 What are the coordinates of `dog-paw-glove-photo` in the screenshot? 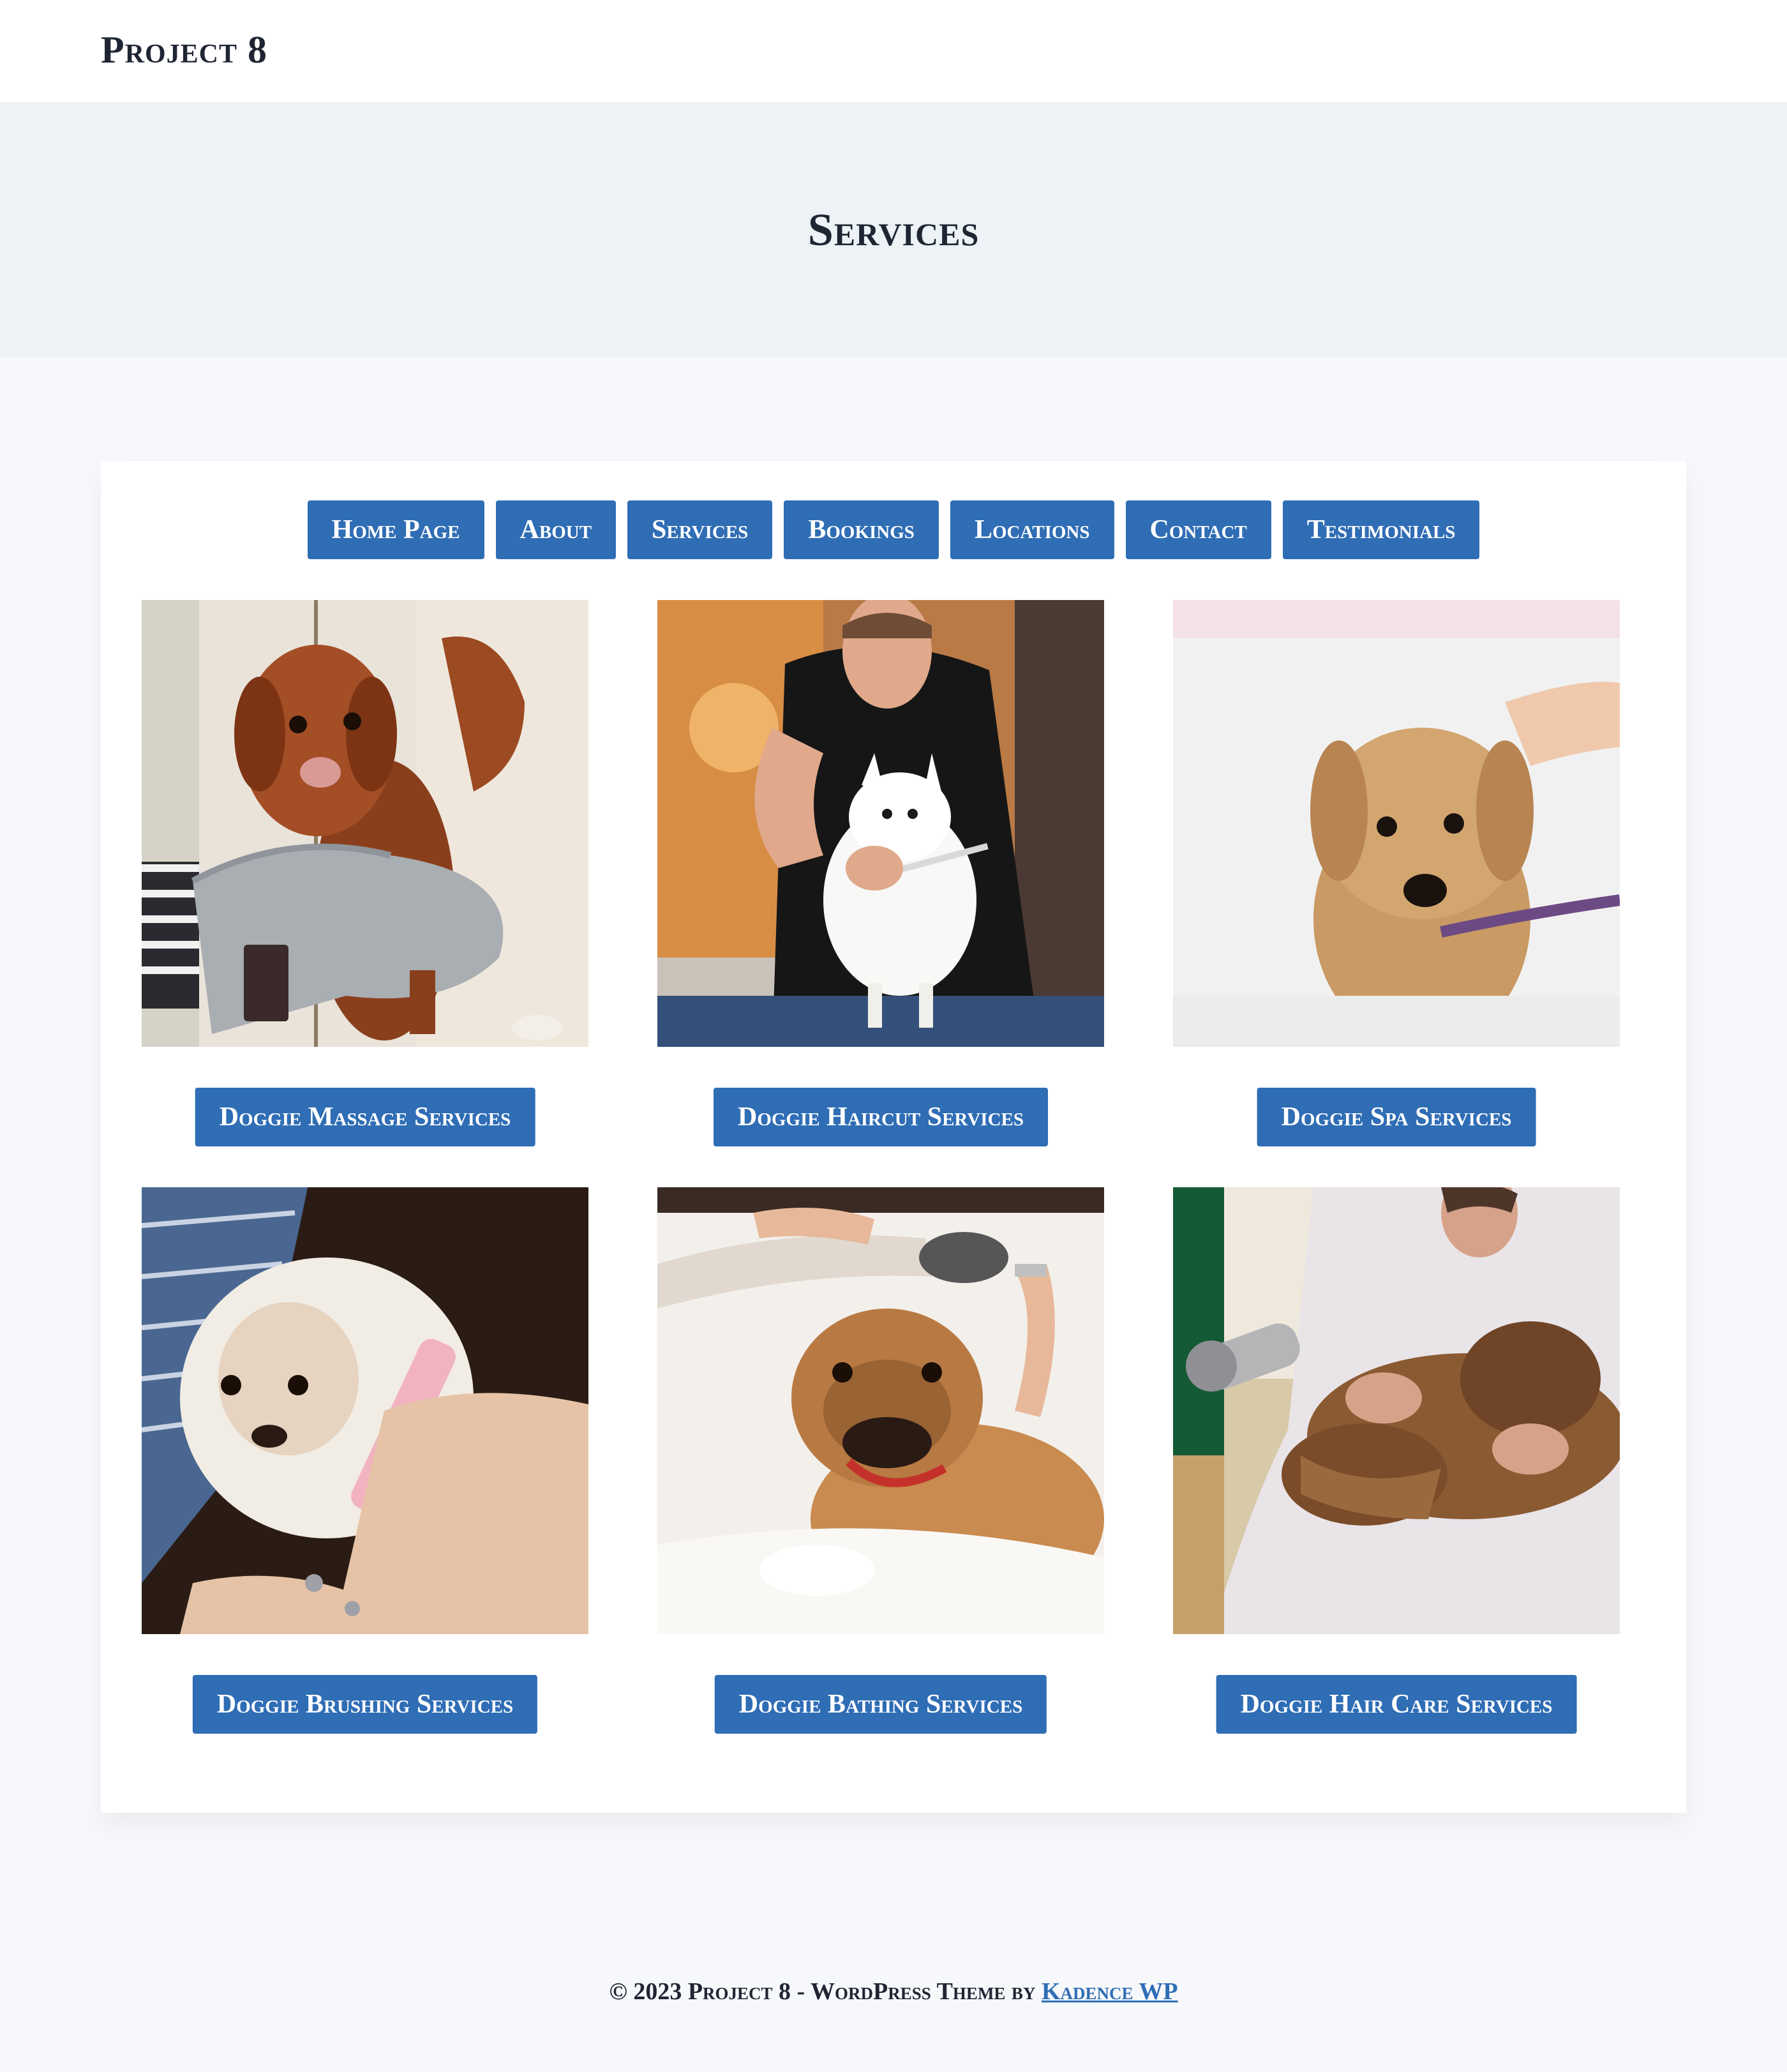 It's located at (365, 823).